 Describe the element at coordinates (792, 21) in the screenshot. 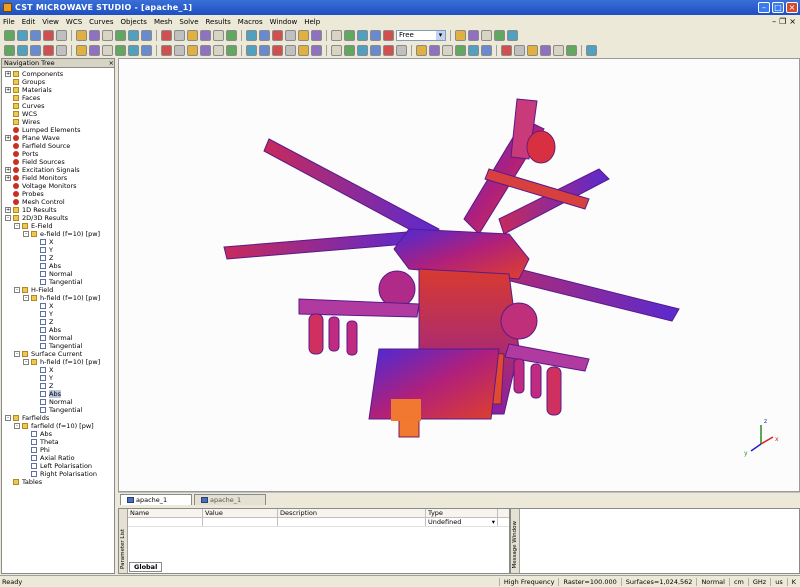

I see `mdi-close-icon: ×` at that location.